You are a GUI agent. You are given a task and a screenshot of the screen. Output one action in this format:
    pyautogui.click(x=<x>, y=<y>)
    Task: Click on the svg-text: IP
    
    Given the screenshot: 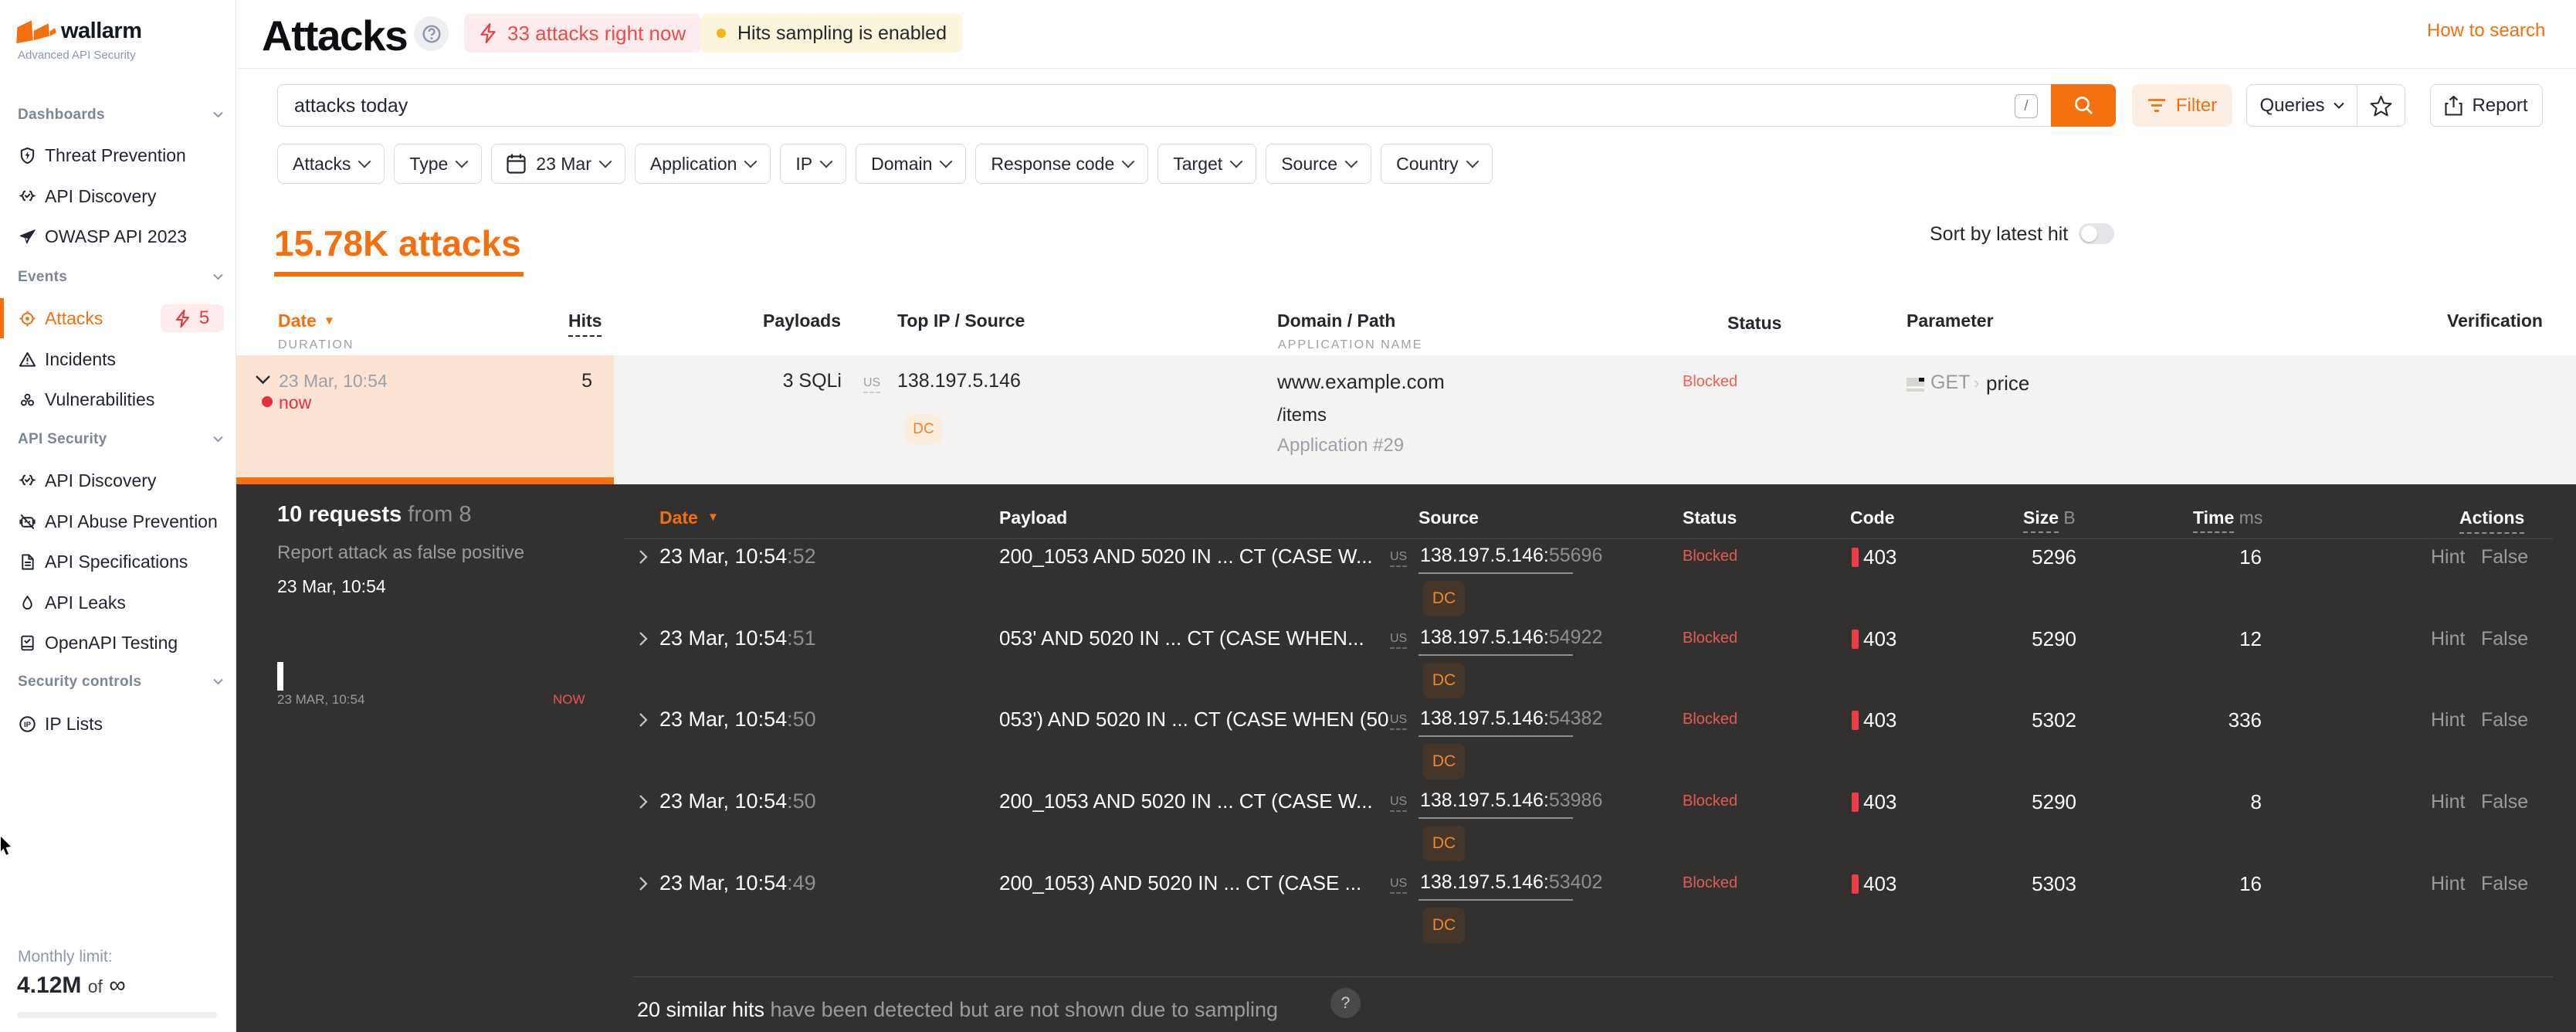 What is the action you would take?
    pyautogui.click(x=28, y=724)
    